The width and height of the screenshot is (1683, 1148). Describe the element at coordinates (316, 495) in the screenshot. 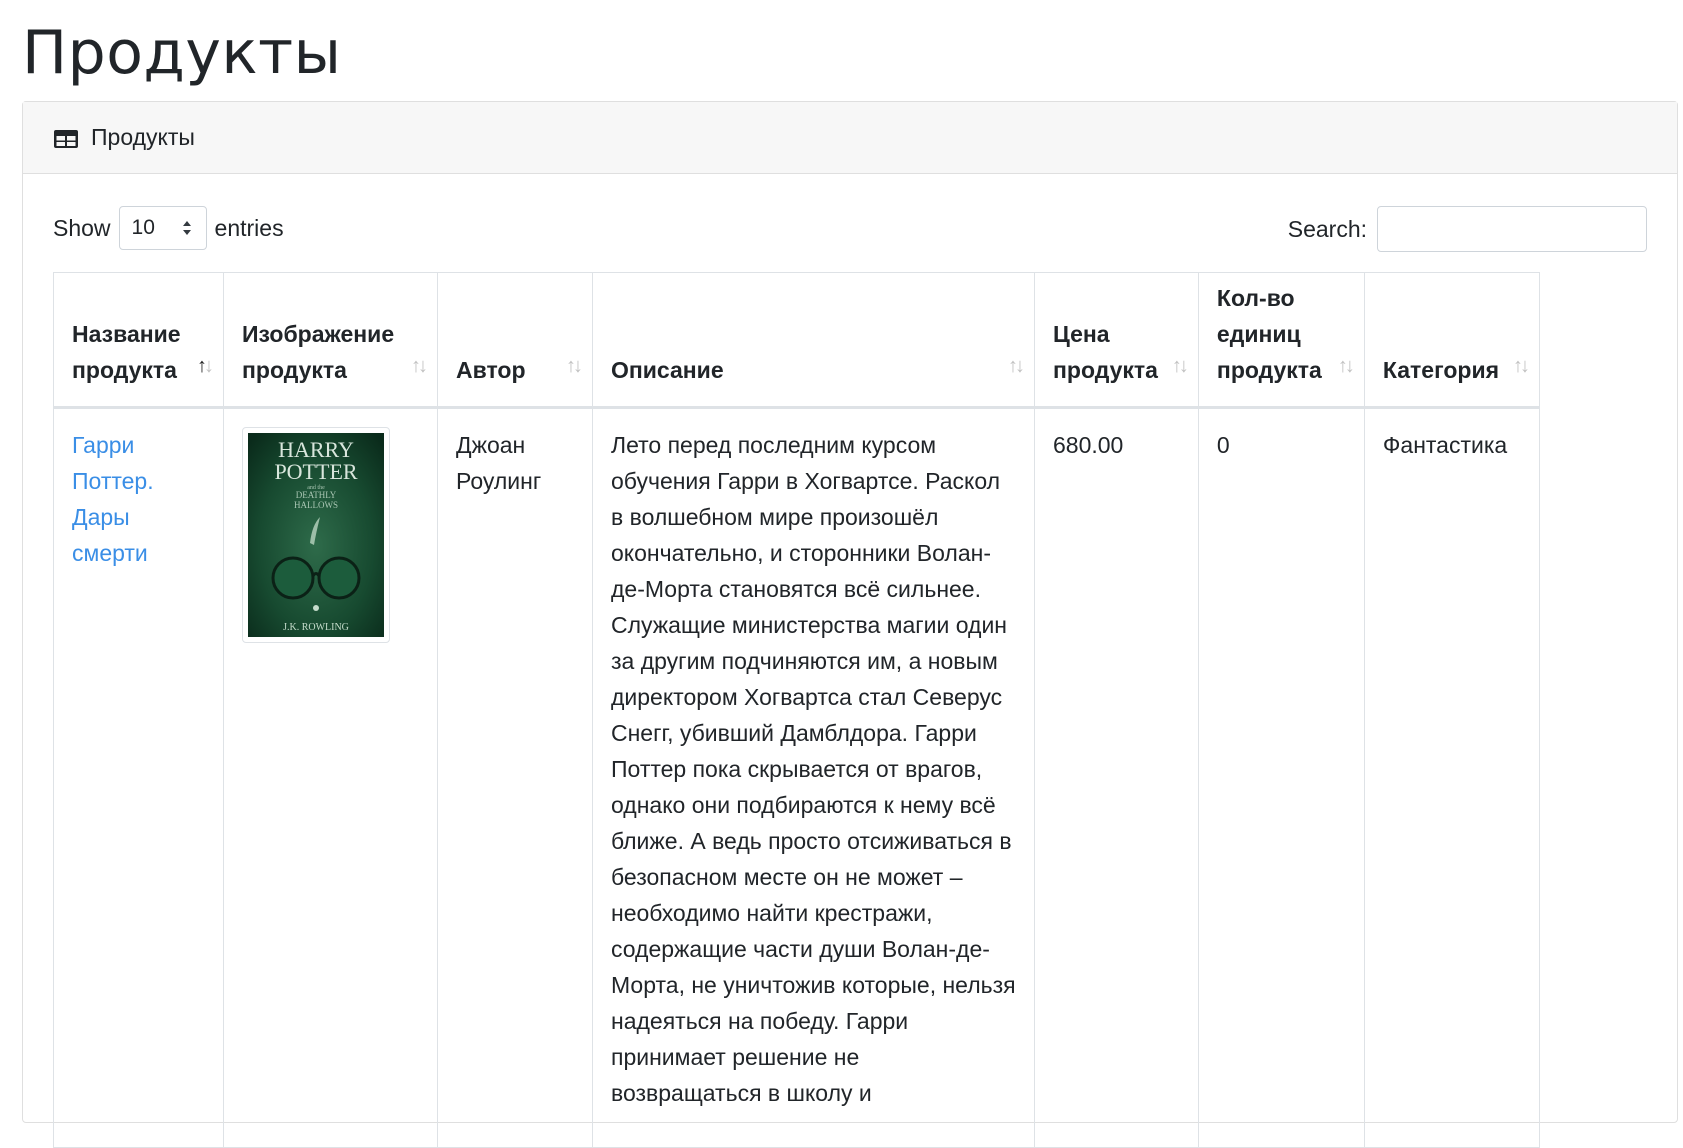

I see `cover-subtitle-1: DEATHLY` at that location.